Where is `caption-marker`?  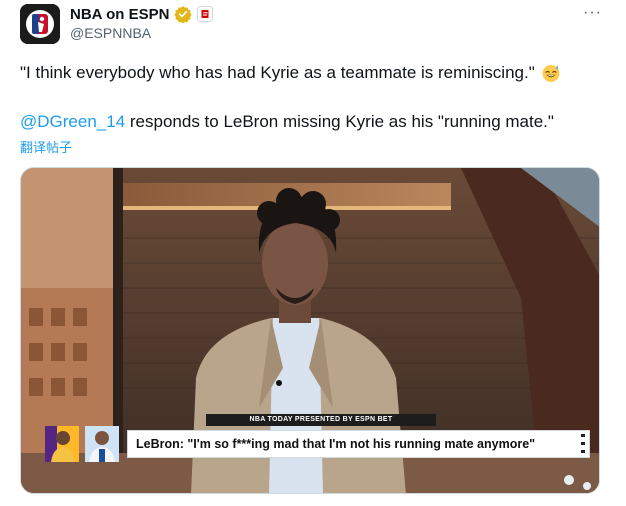
caption-marker is located at coordinates (583, 445).